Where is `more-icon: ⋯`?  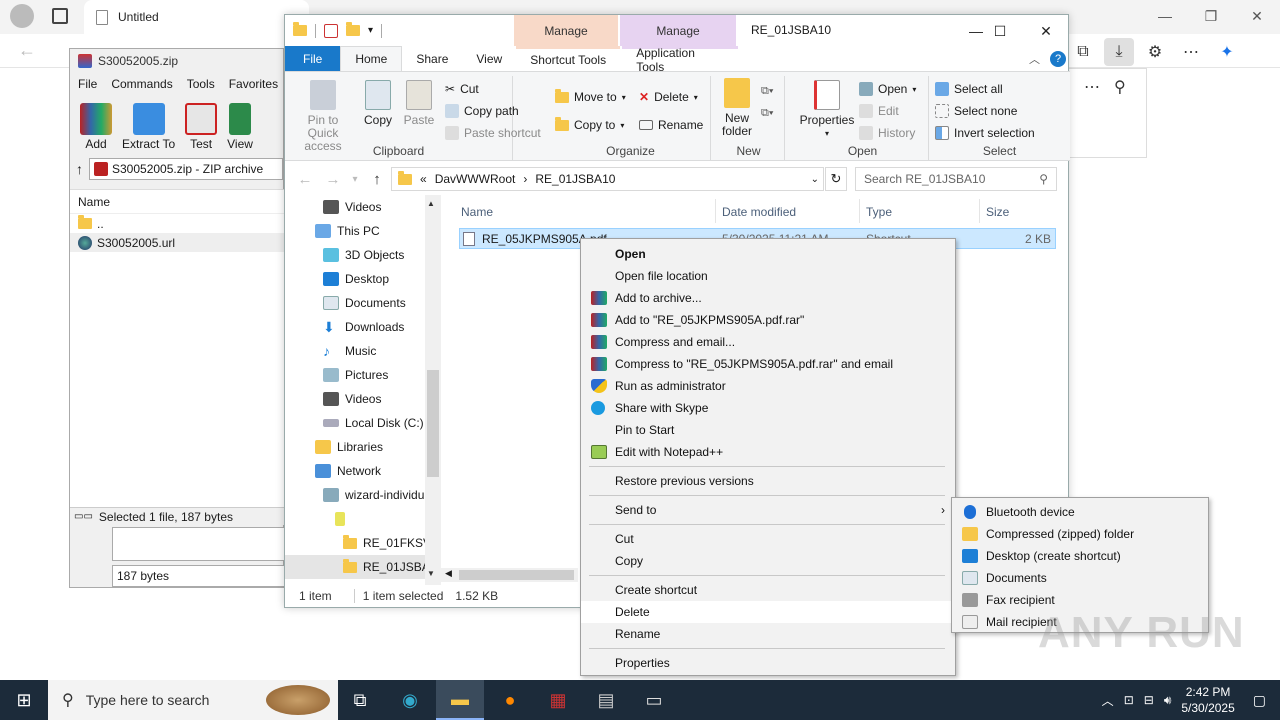
more-icon: ⋯ is located at coordinates (1191, 52).